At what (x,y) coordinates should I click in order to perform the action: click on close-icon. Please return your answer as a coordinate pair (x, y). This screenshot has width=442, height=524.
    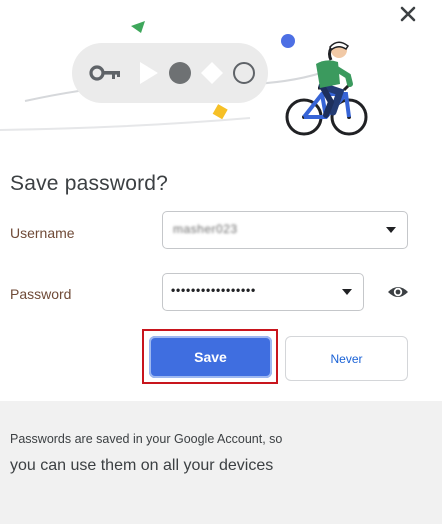
    Looking at the image, I should click on (408, 14).